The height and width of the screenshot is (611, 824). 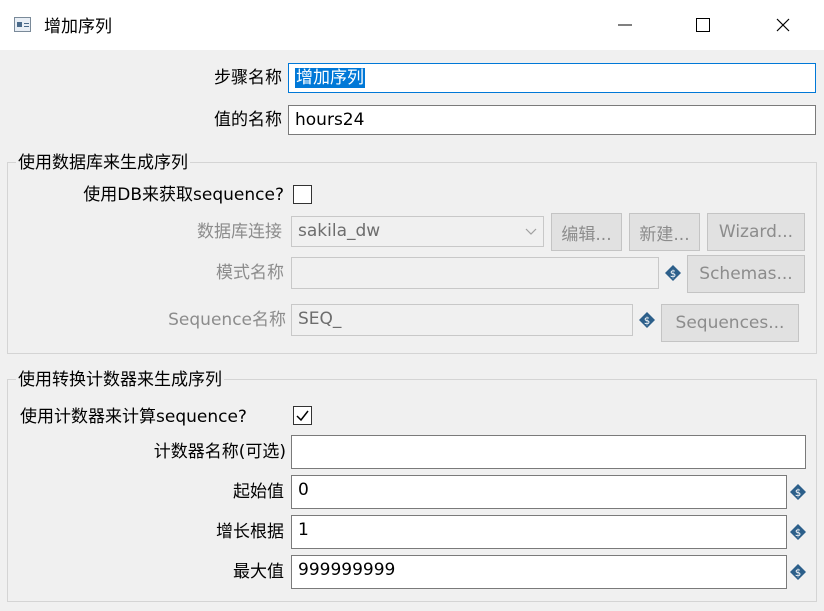 I want to click on schema-input, so click(x=475, y=273).